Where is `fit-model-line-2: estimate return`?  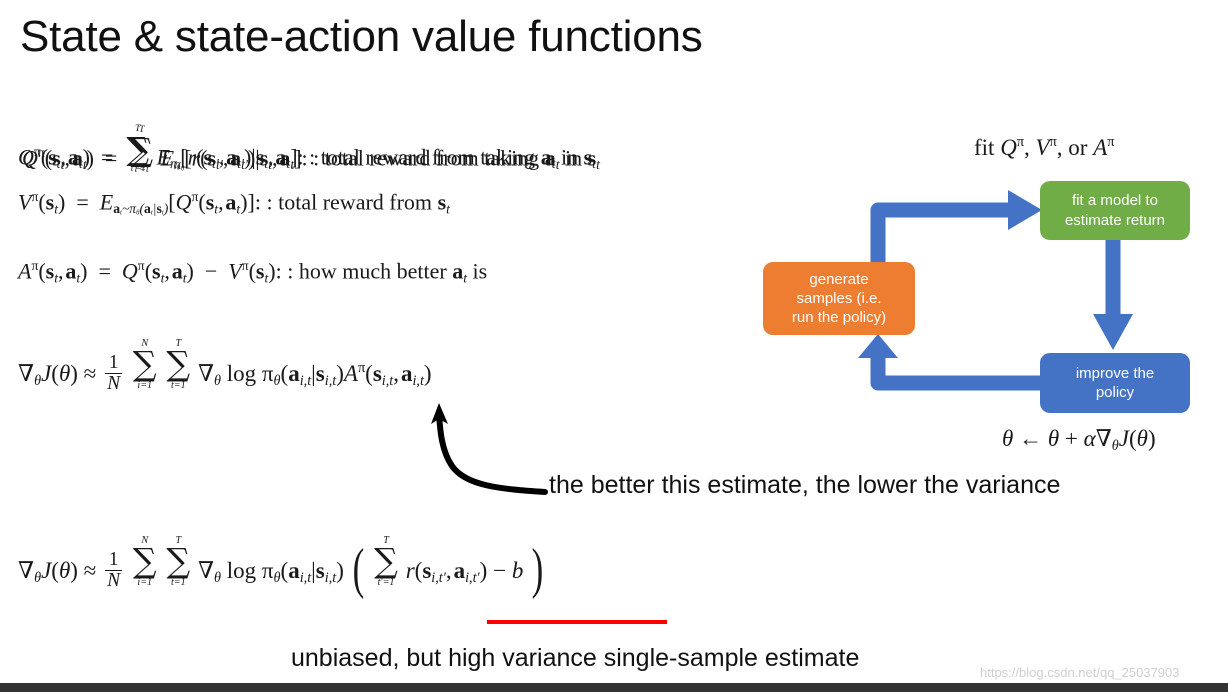 fit-model-line-2: estimate return is located at coordinates (1115, 220).